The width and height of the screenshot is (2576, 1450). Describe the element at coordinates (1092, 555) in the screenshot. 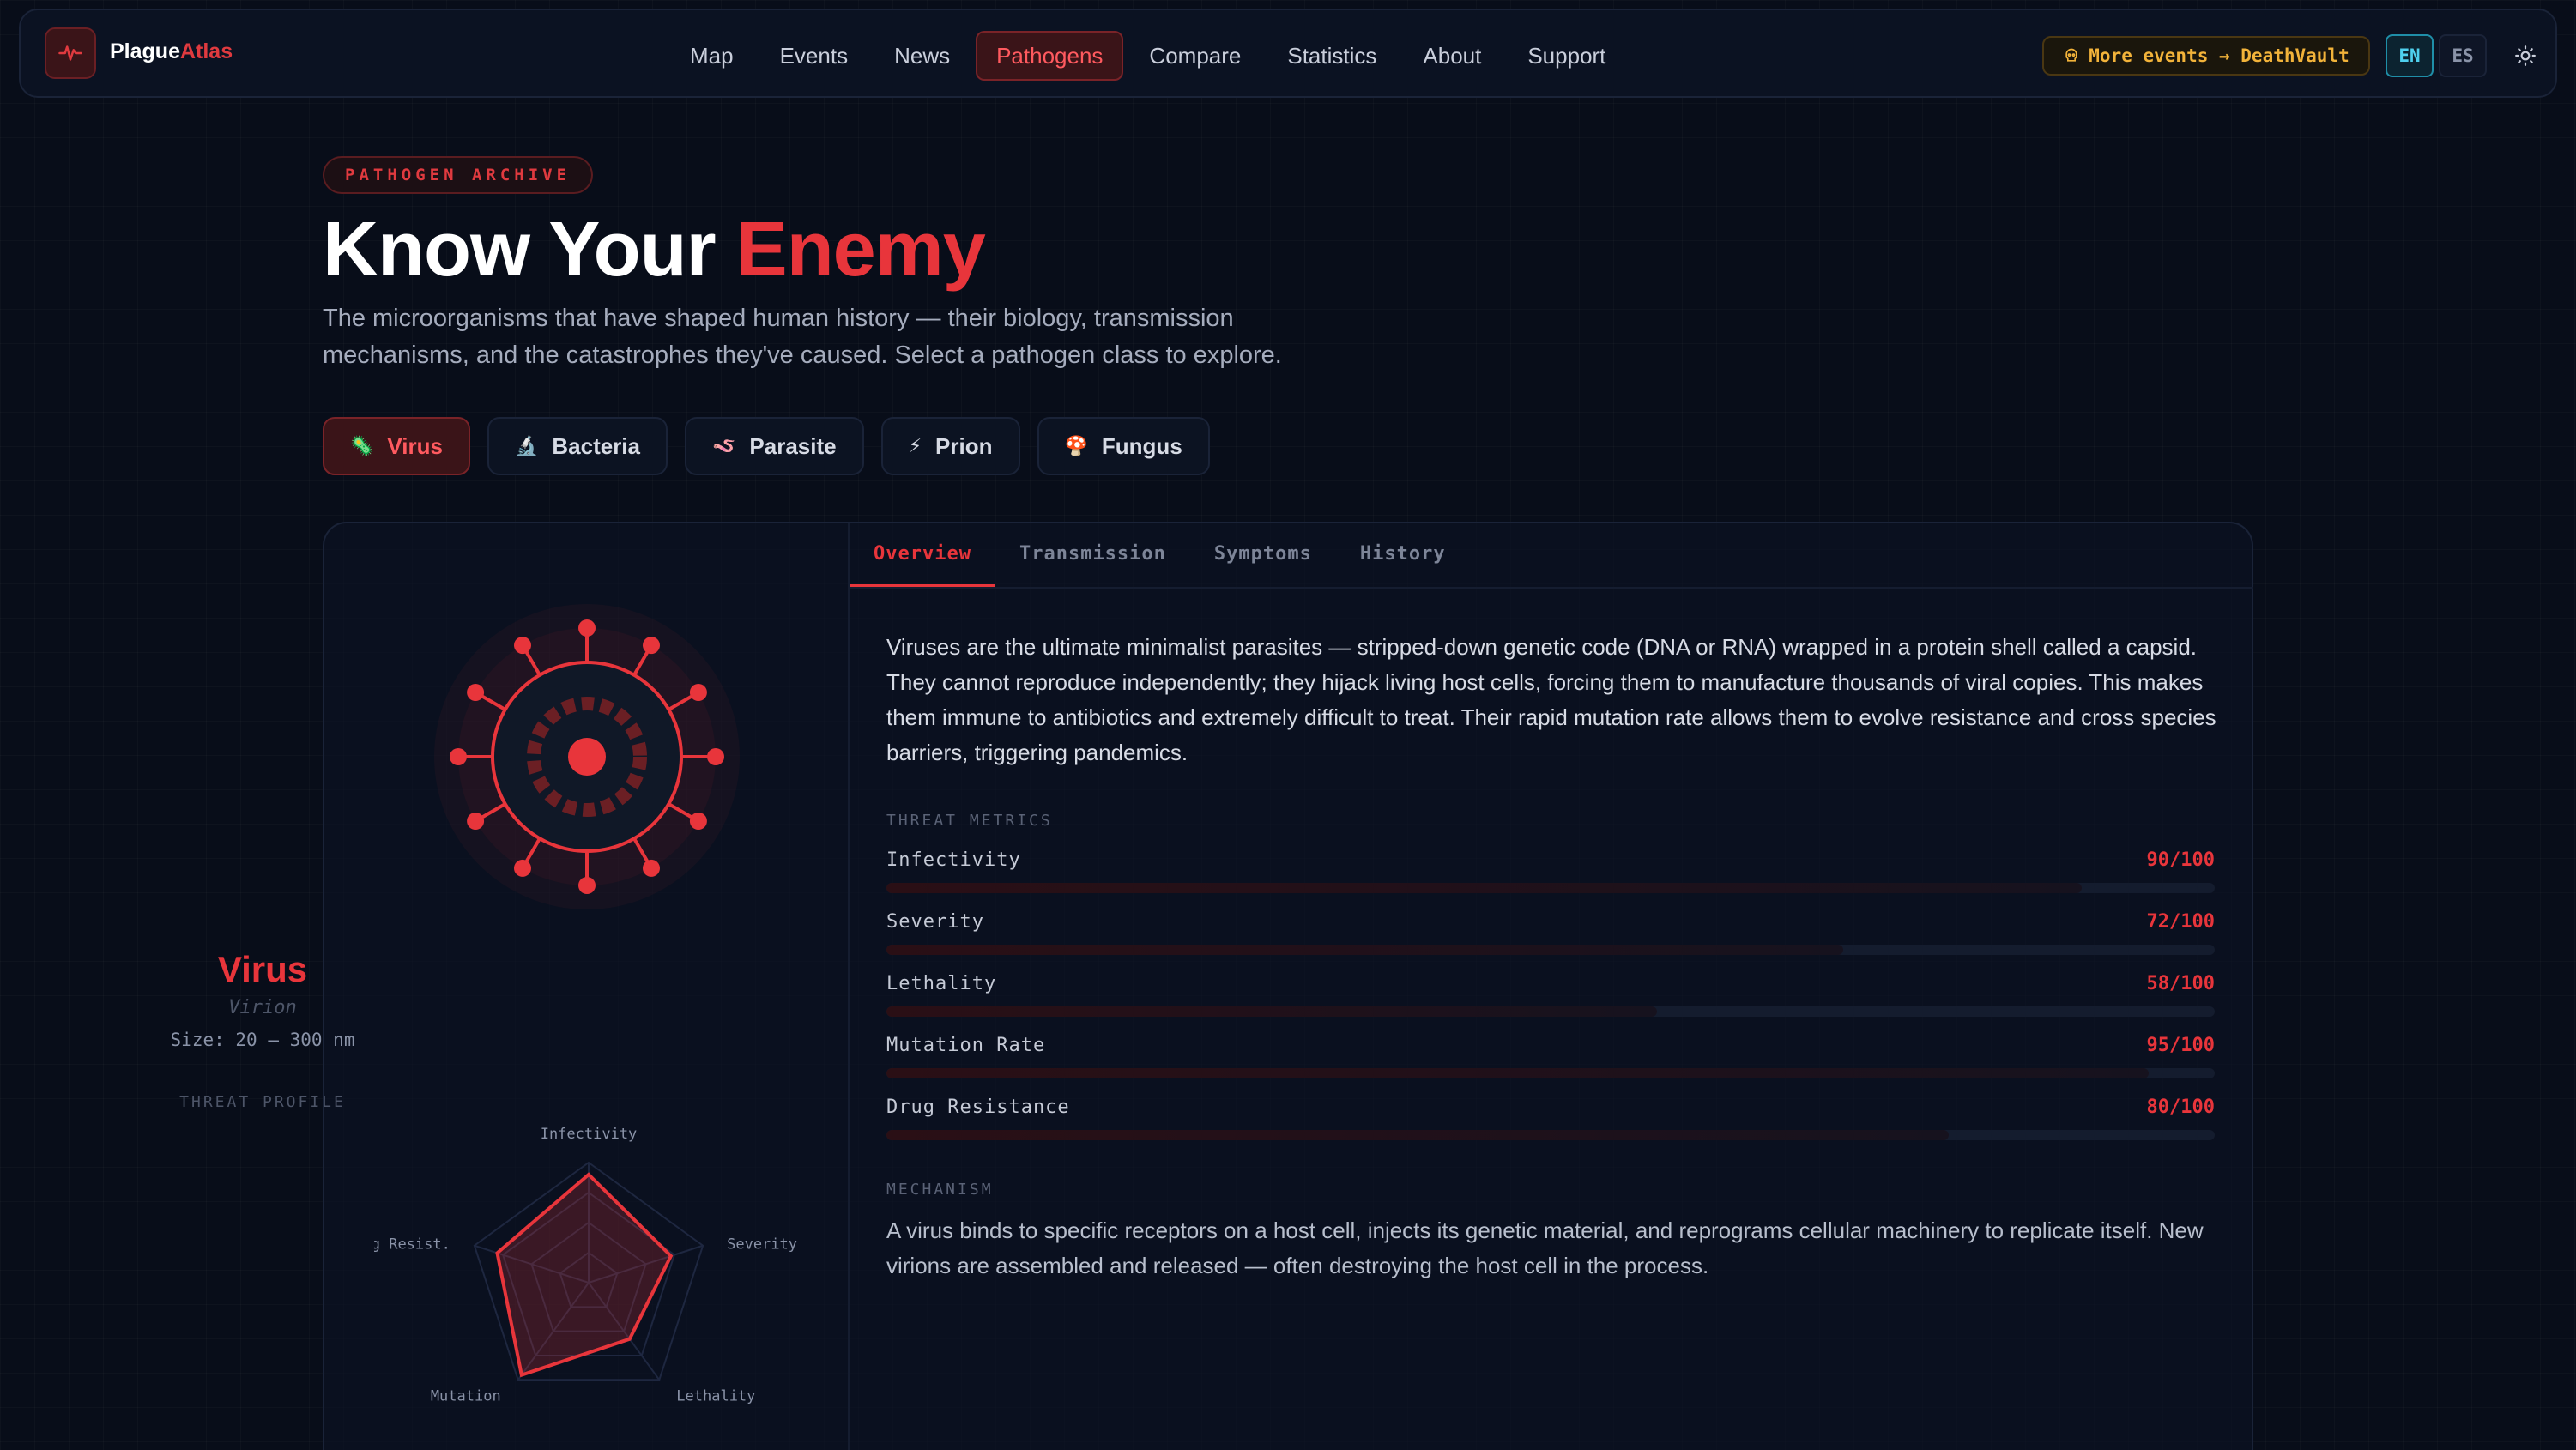

I see `tab-transmission: Transmission` at that location.